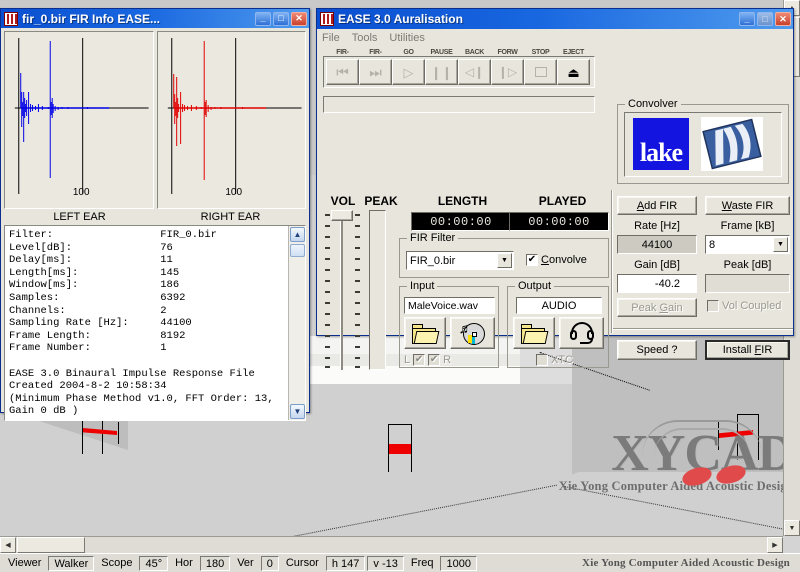  What do you see at coordinates (775, 545) in the screenshot?
I see `scroll-right-icon: ▶` at bounding box center [775, 545].